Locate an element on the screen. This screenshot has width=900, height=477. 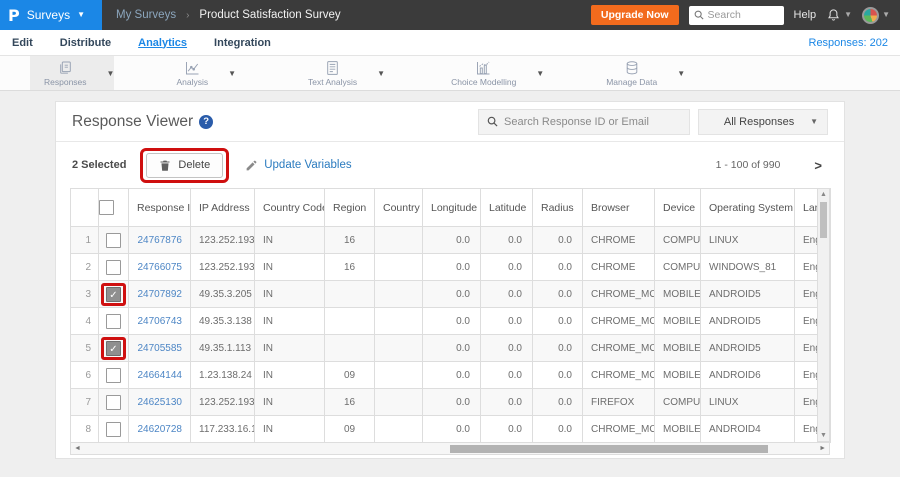
region-cell: 09 is located at coordinates (349, 375).